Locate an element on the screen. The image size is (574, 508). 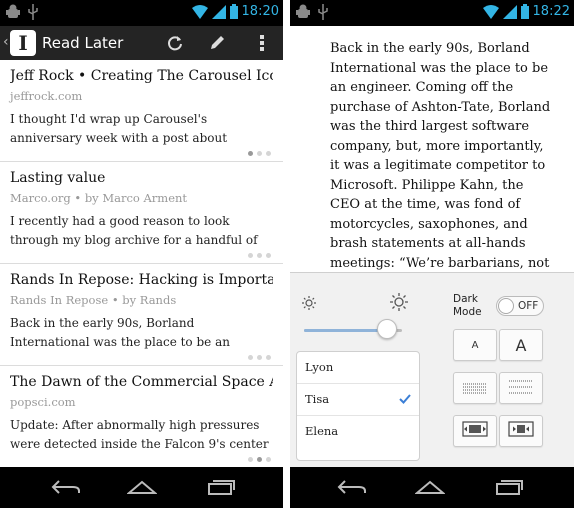
action-bar-title: Read Later is located at coordinates (82, 43).